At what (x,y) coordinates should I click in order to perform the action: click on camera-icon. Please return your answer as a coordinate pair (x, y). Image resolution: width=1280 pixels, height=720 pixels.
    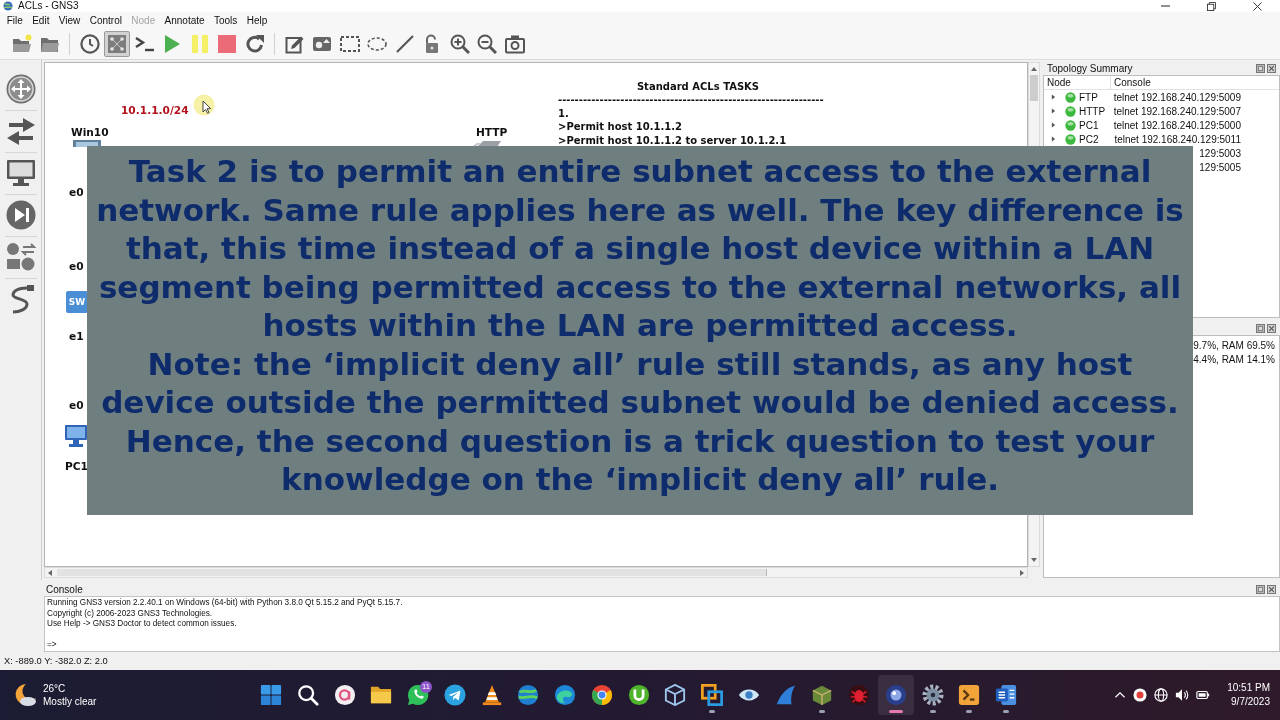
    Looking at the image, I should click on (514, 44).